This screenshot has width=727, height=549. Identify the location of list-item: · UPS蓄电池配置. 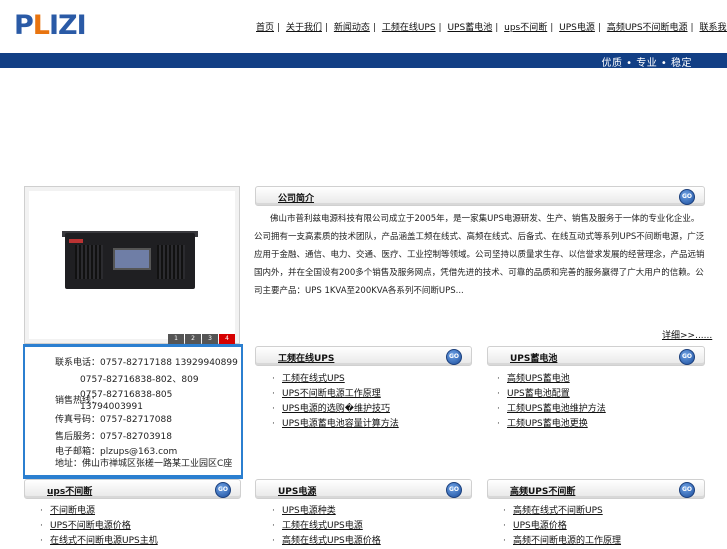
(533, 394).